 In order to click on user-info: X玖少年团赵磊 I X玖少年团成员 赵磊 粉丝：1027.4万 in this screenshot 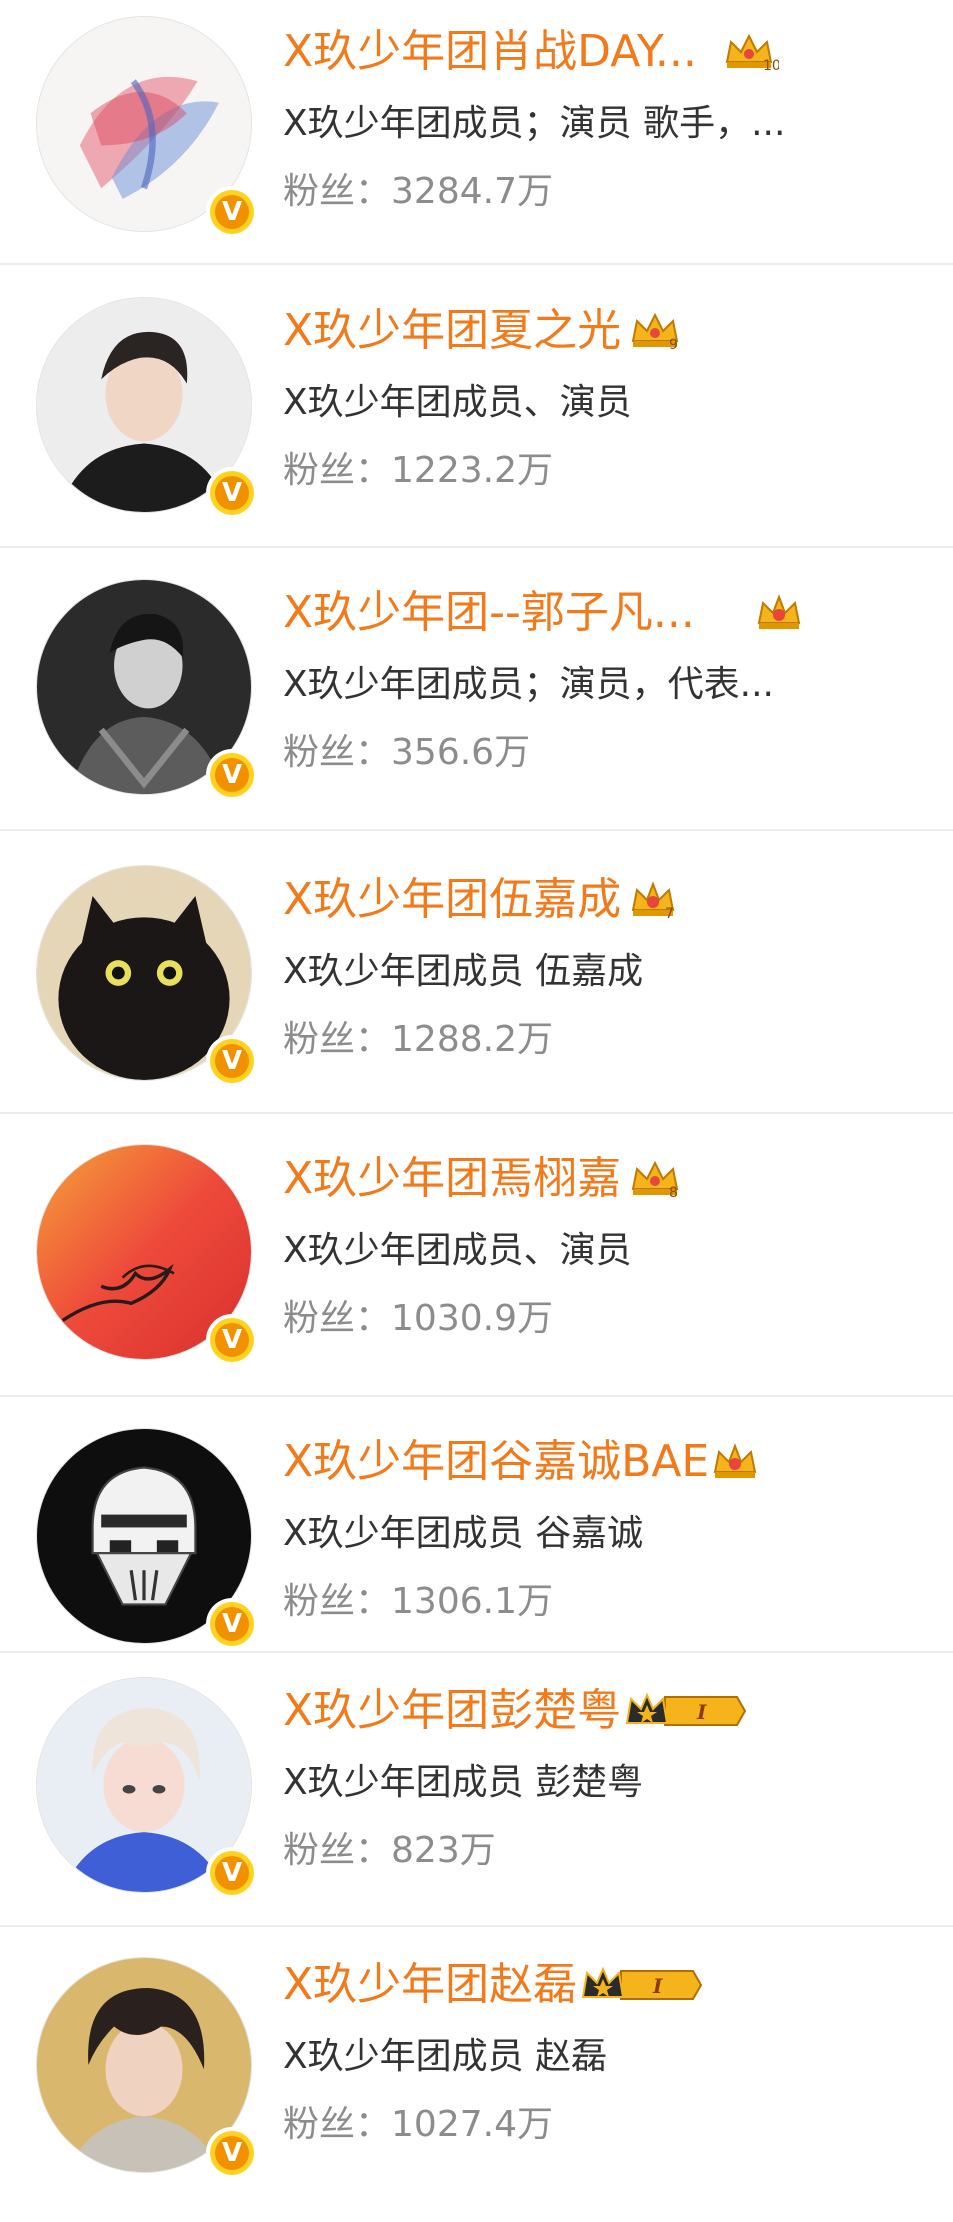, I will do `click(608, 2053)`.